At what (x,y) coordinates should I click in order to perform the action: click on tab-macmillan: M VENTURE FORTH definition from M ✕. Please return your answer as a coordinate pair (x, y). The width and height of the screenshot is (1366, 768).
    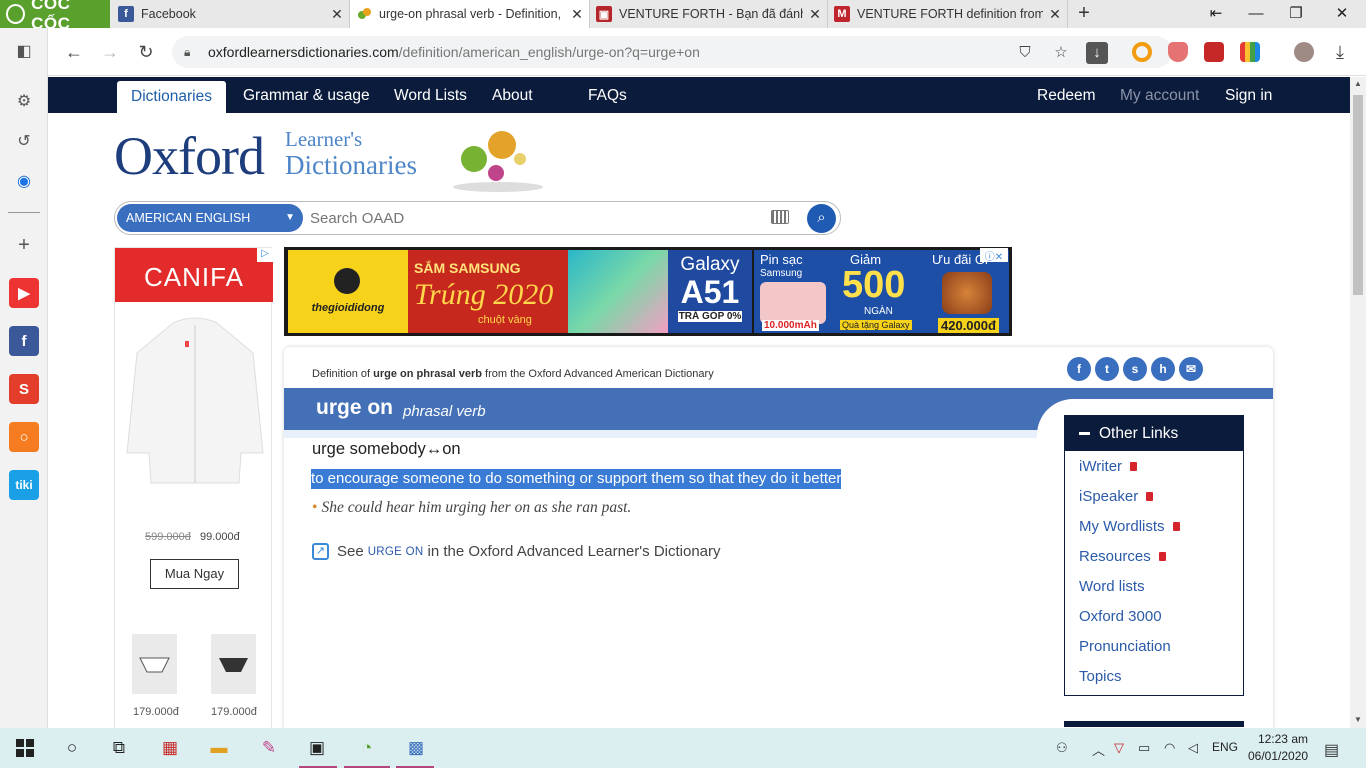
    Looking at the image, I should click on (948, 14).